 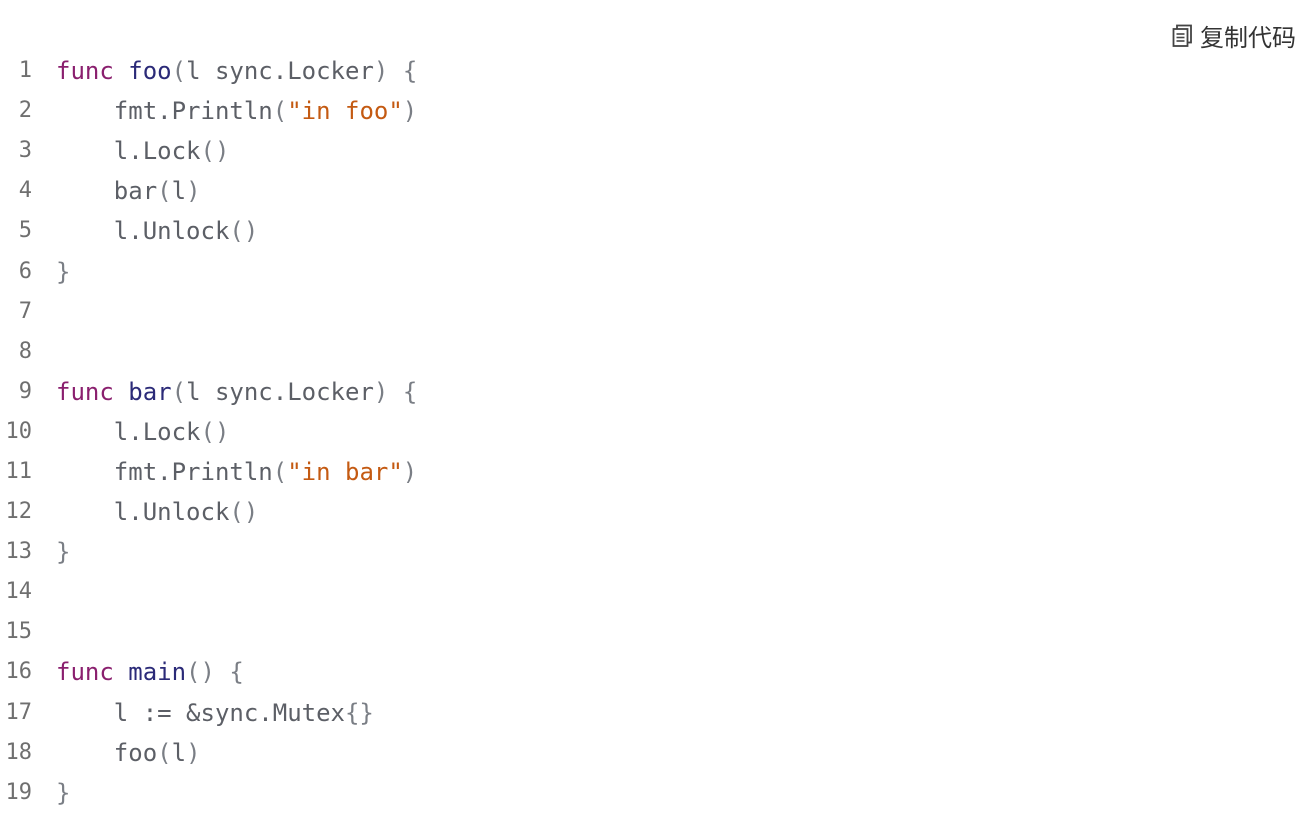 What do you see at coordinates (359, 712) in the screenshot?
I see `code-token: {}` at bounding box center [359, 712].